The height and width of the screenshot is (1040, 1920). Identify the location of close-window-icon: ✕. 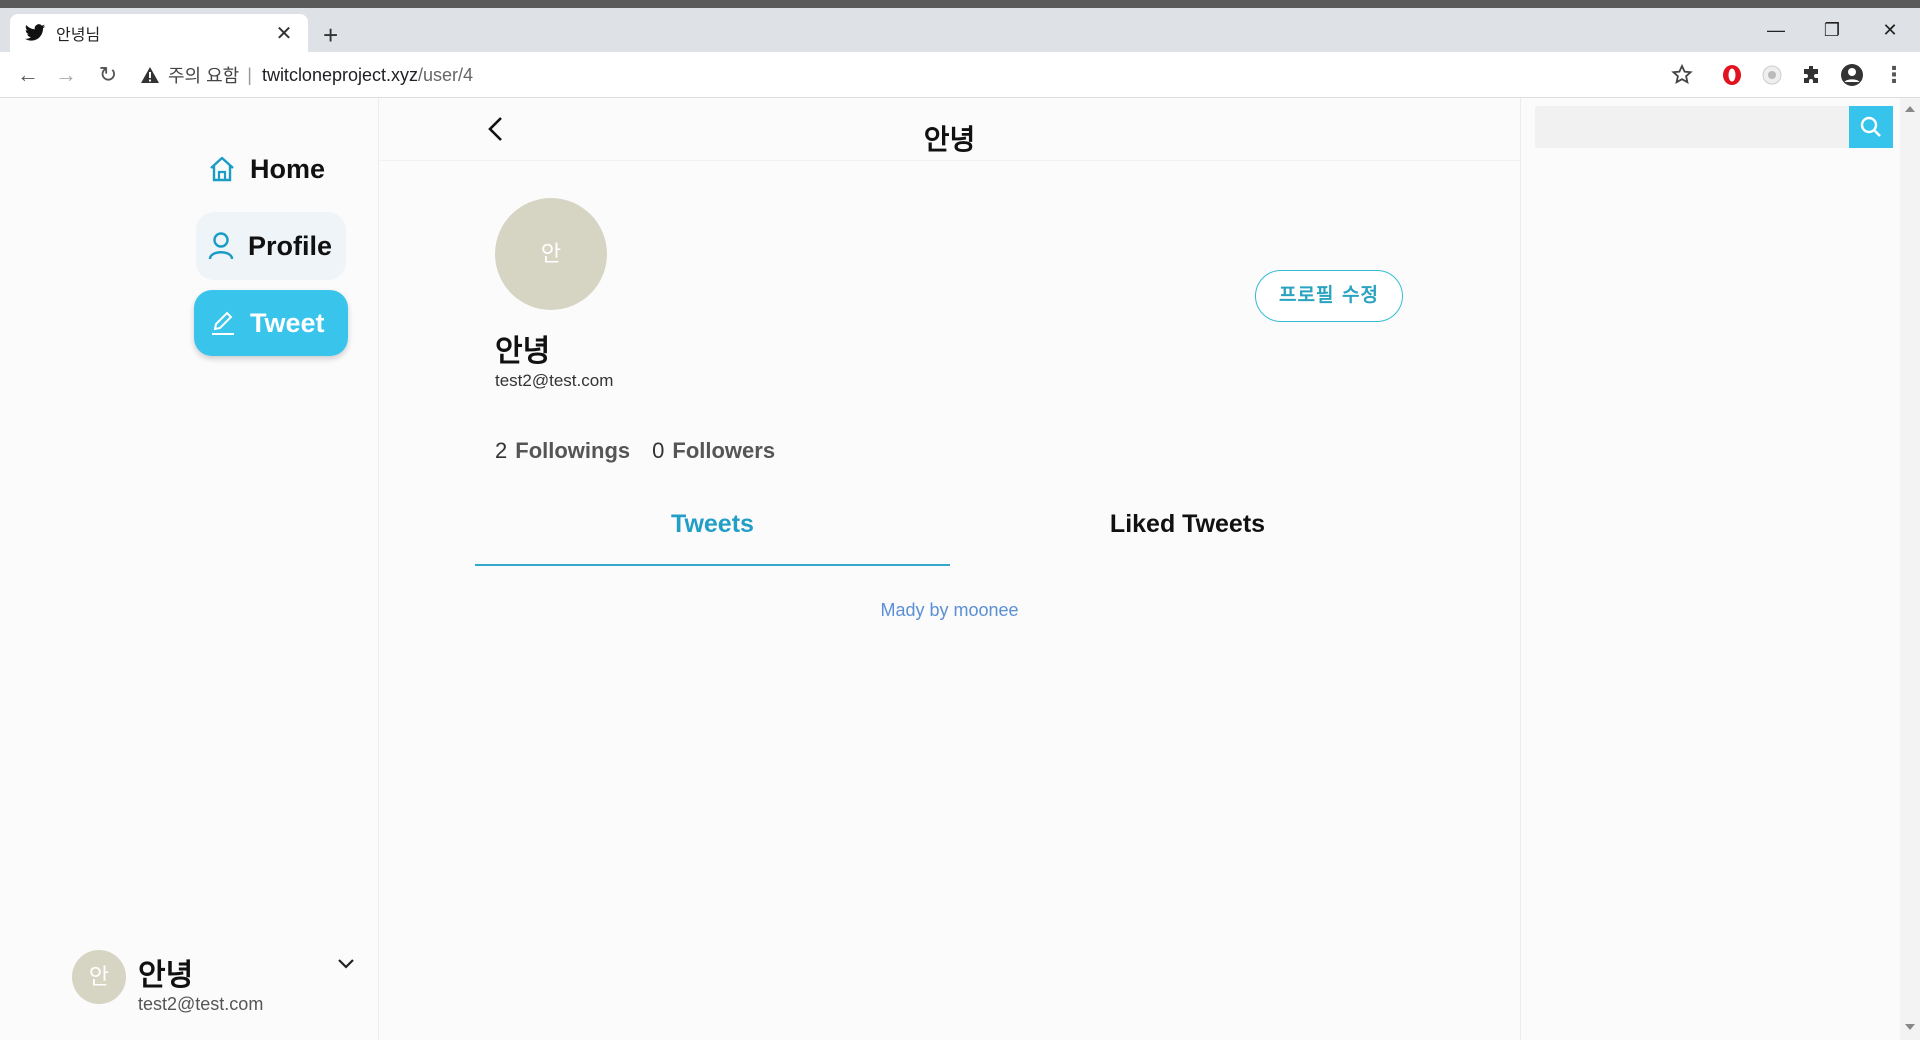
(1890, 30).